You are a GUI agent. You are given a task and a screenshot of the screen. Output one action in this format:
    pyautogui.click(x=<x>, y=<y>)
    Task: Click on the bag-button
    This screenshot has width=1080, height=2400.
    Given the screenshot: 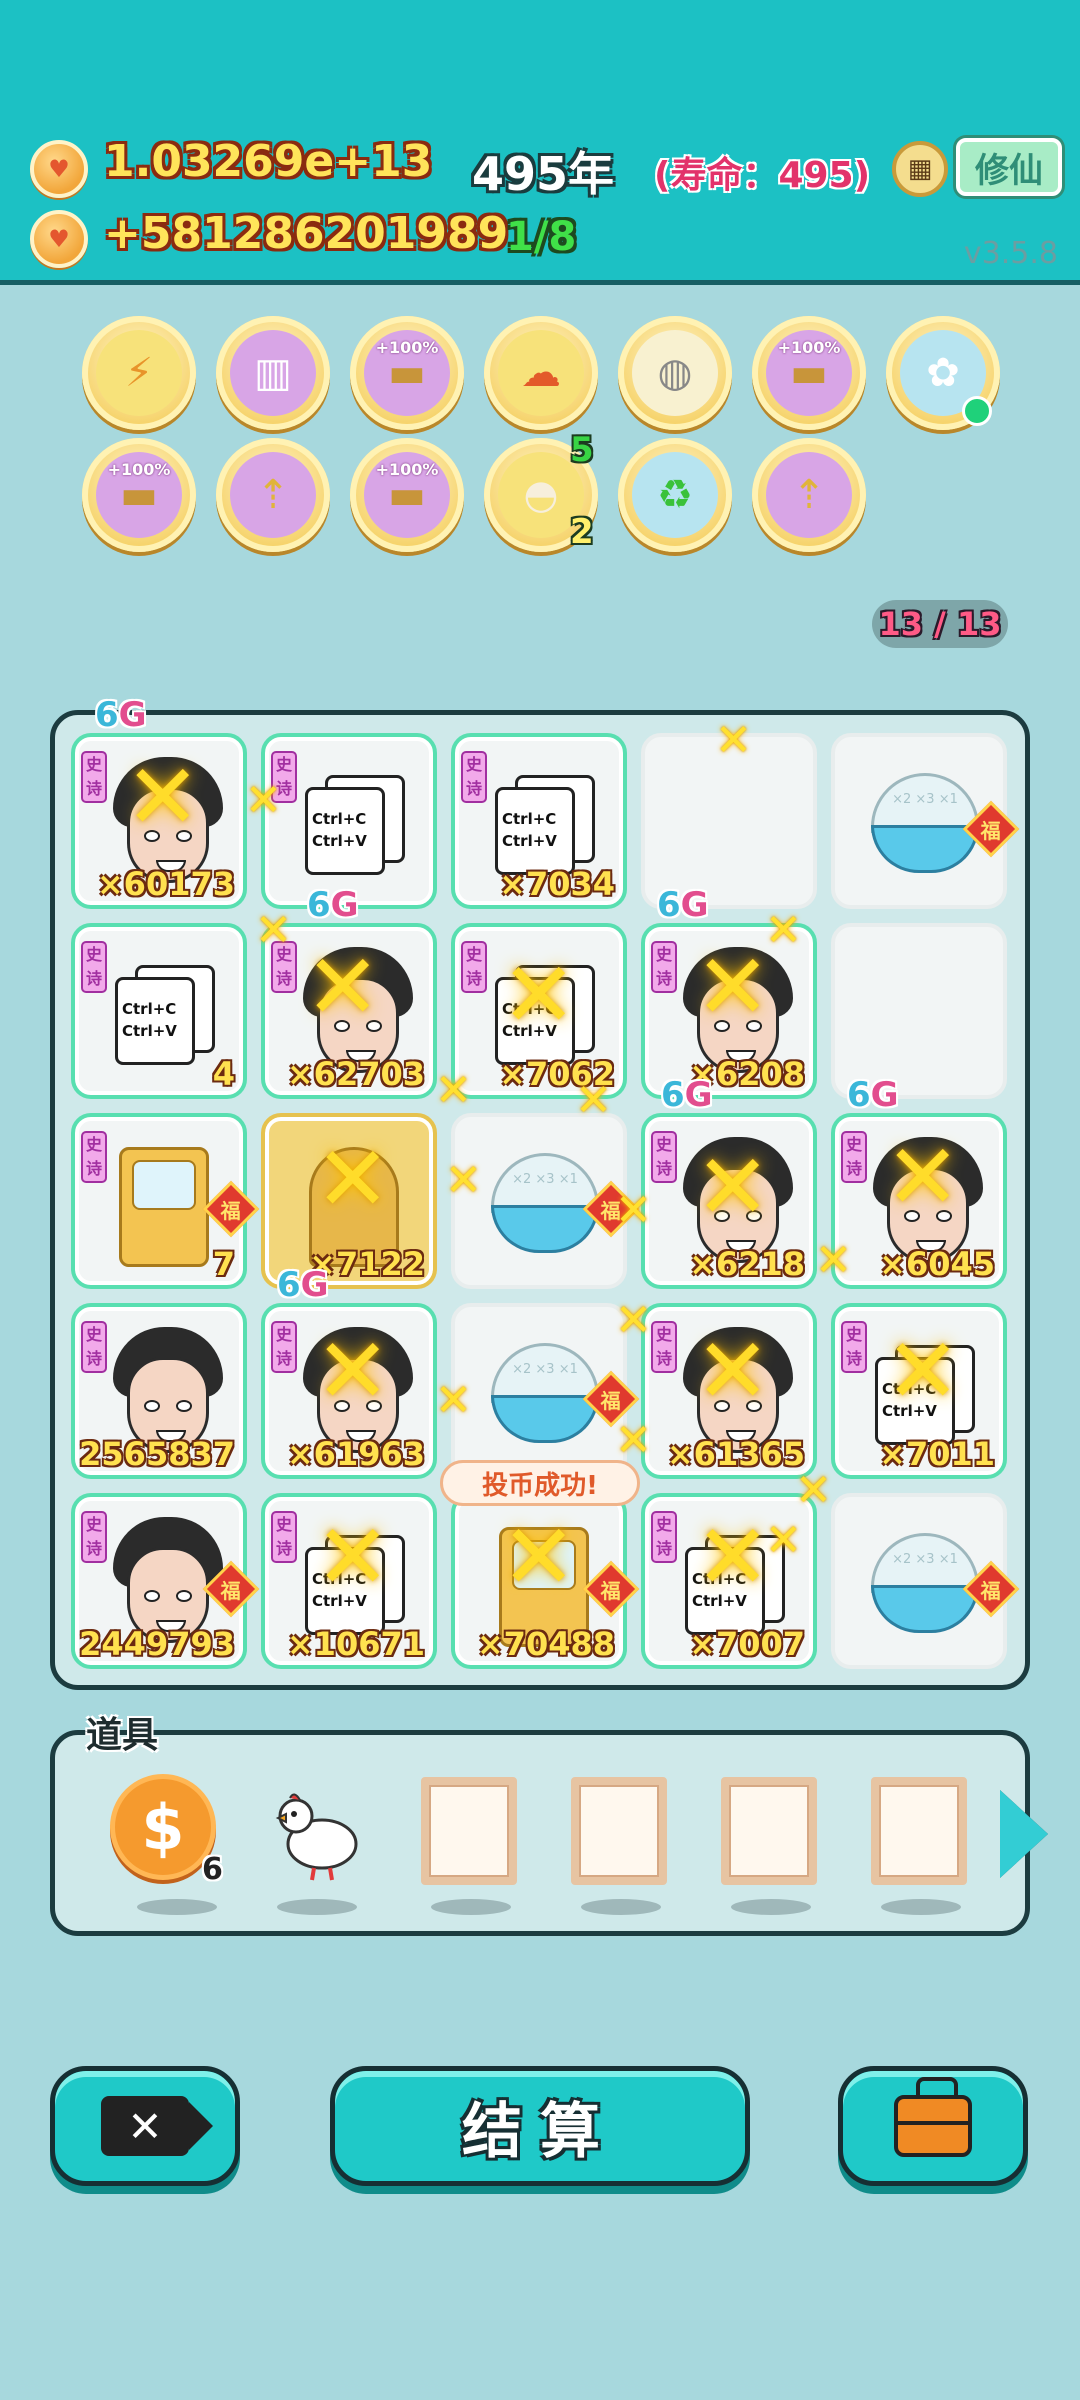 What is the action you would take?
    pyautogui.click(x=933, y=2126)
    